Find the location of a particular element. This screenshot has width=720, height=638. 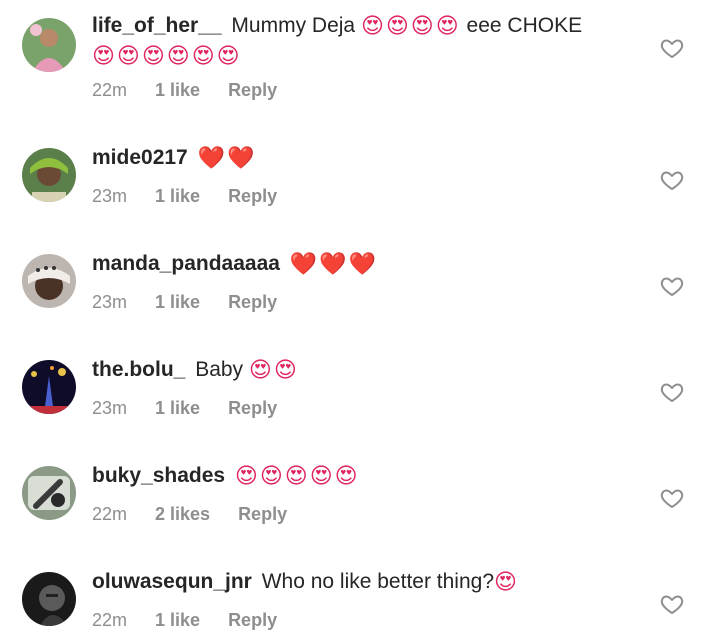

comment-message: Who no like better thing? is located at coordinates (378, 581).